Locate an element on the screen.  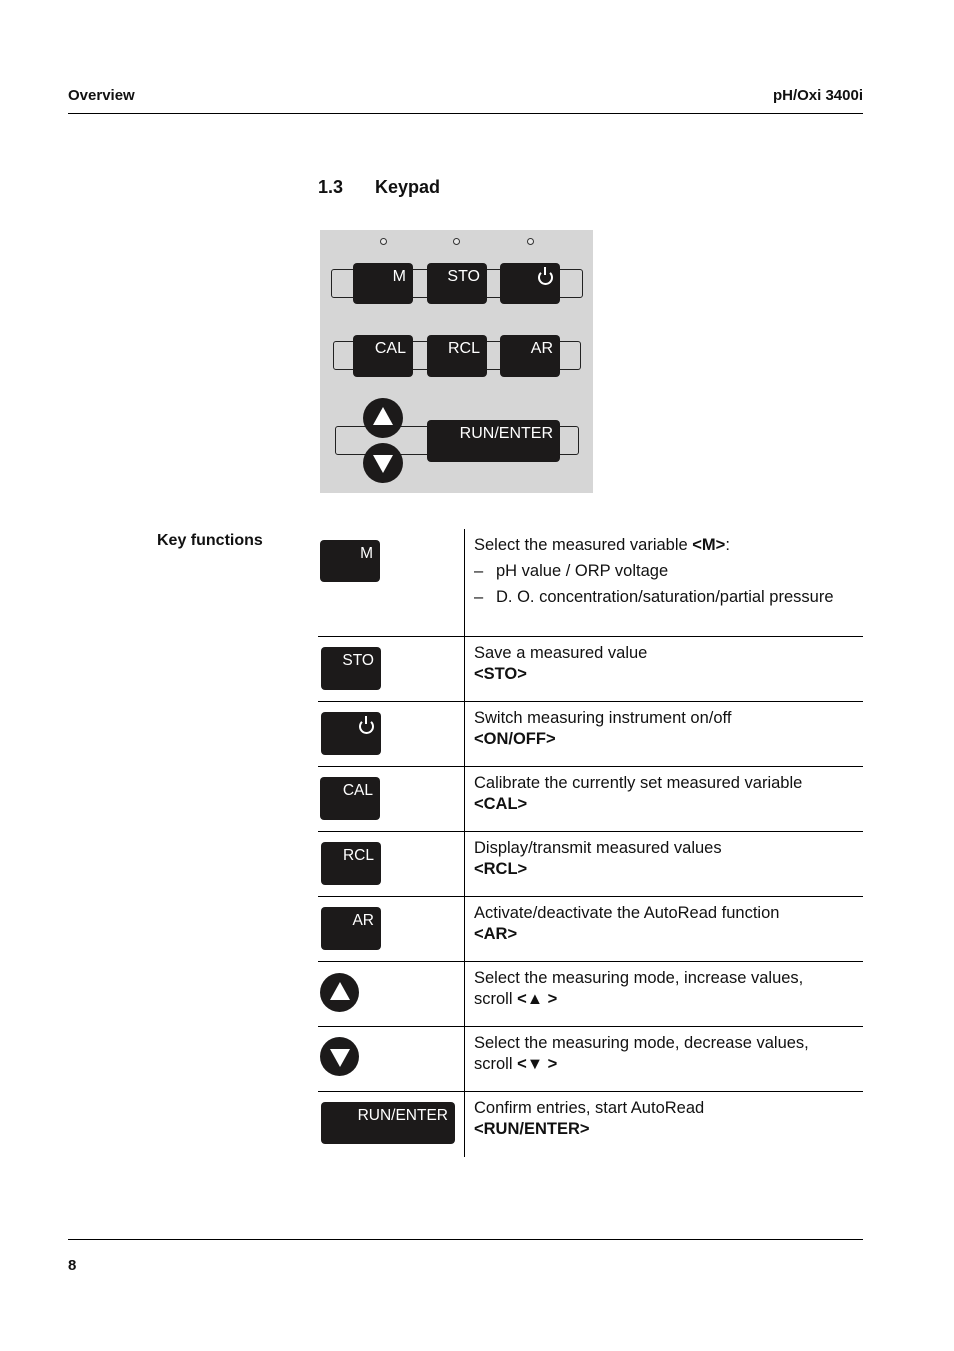
key-up is located at coordinates (339, 992).